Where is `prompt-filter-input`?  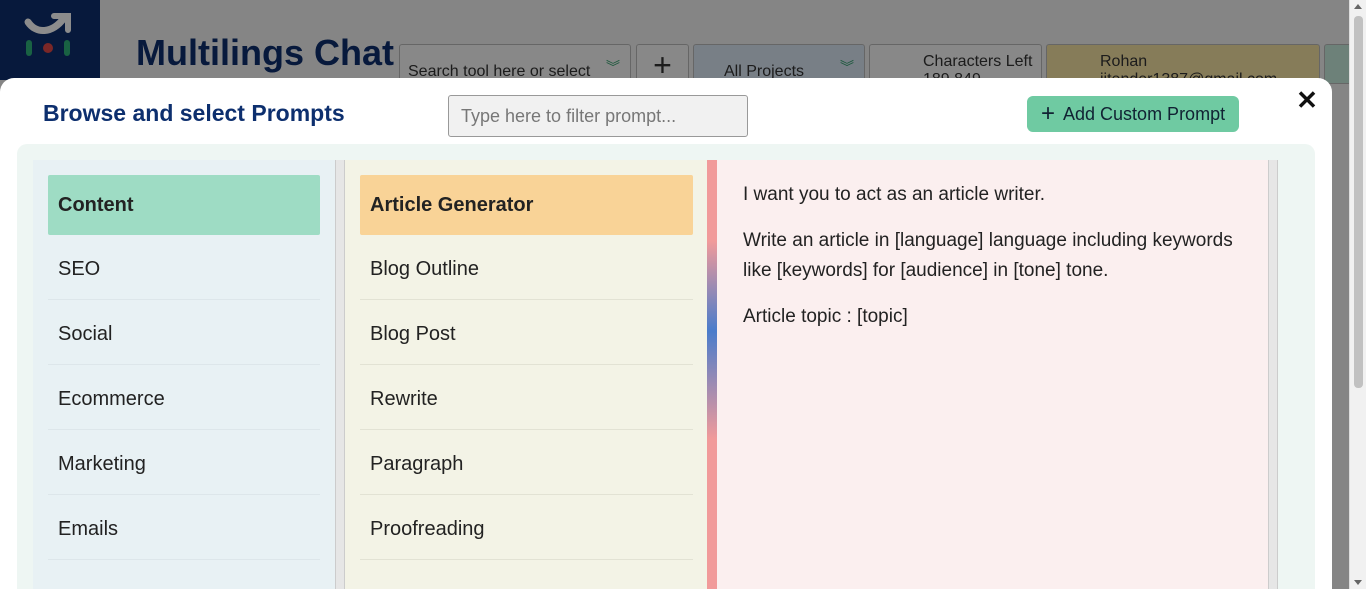 prompt-filter-input is located at coordinates (598, 116).